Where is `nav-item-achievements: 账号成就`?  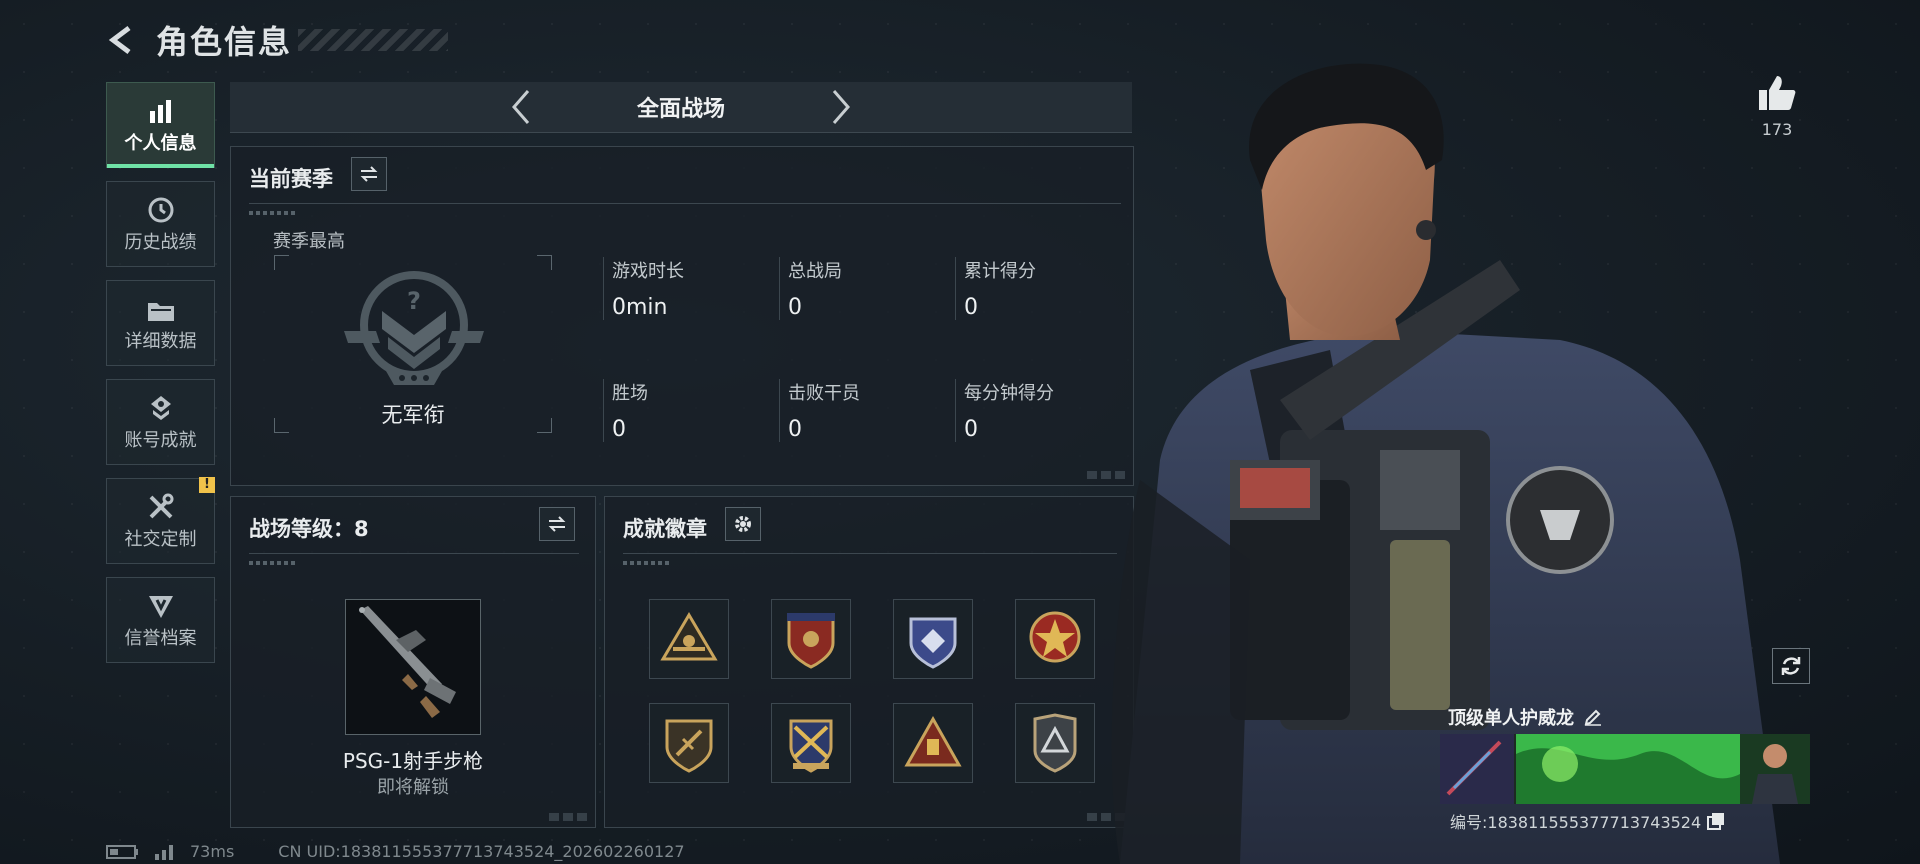
nav-item-achievements: 账号成就 is located at coordinates (160, 422).